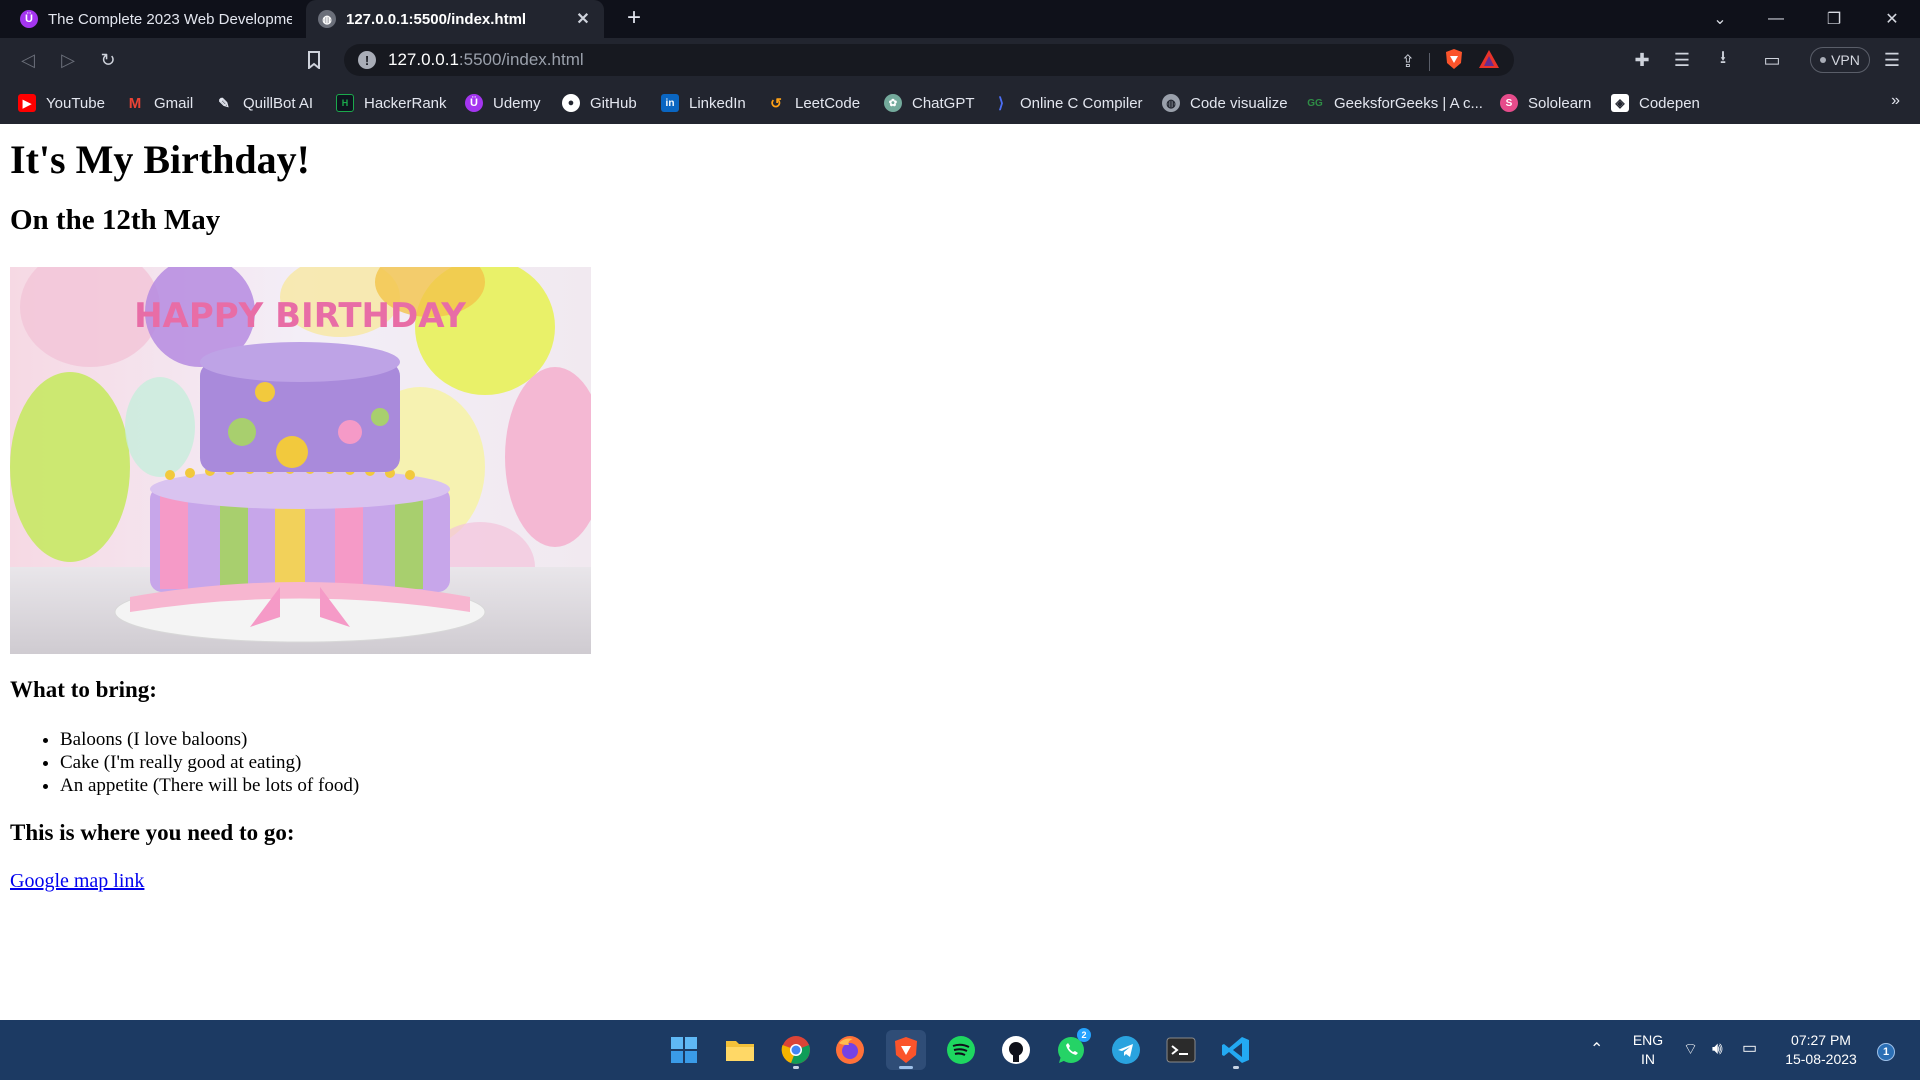 This screenshot has height=1080, width=1920. Describe the element at coordinates (1239, 103) in the screenshot. I see `bookmark-label: Code visualize` at that location.